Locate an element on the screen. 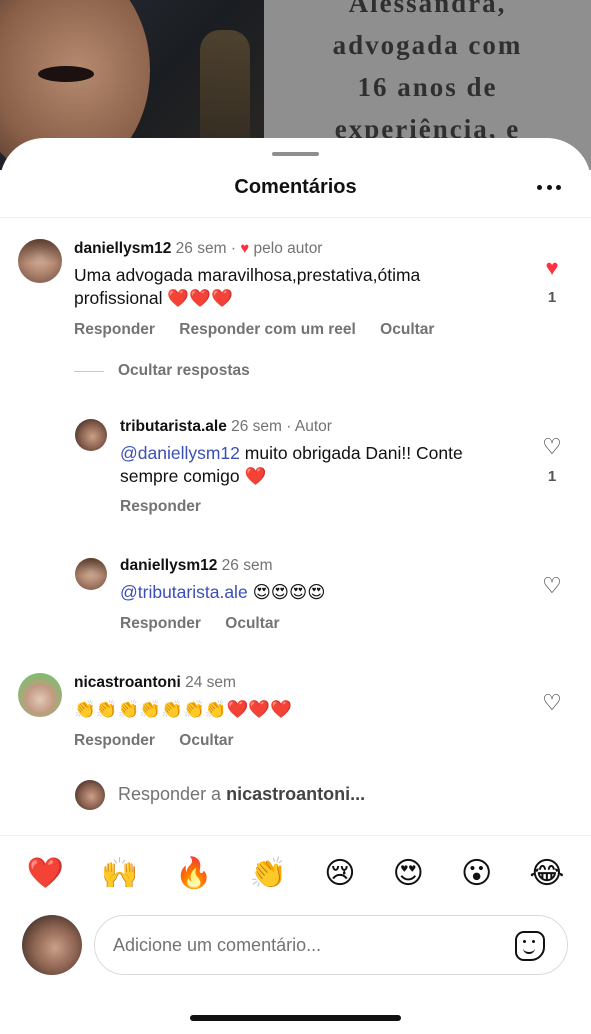 This screenshot has height=1034, width=591. sheet-title: Comentários is located at coordinates (295, 187).